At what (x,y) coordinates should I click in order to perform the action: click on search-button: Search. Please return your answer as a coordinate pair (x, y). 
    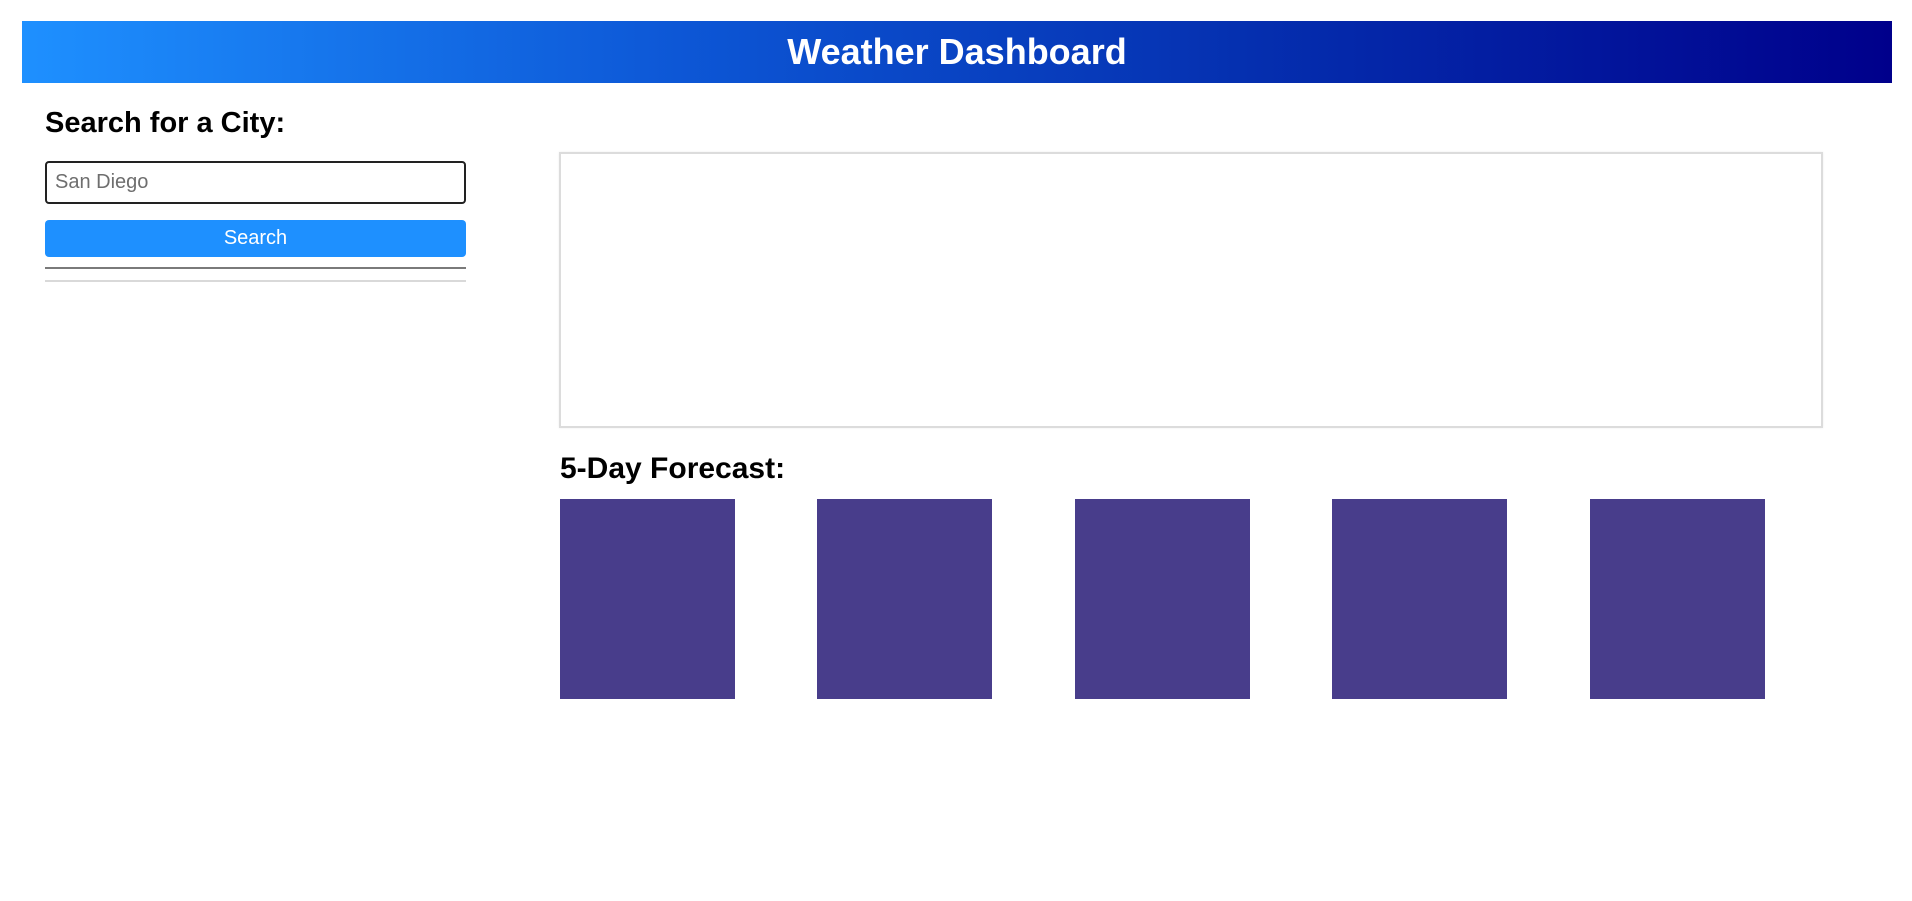
    Looking at the image, I should click on (255, 238).